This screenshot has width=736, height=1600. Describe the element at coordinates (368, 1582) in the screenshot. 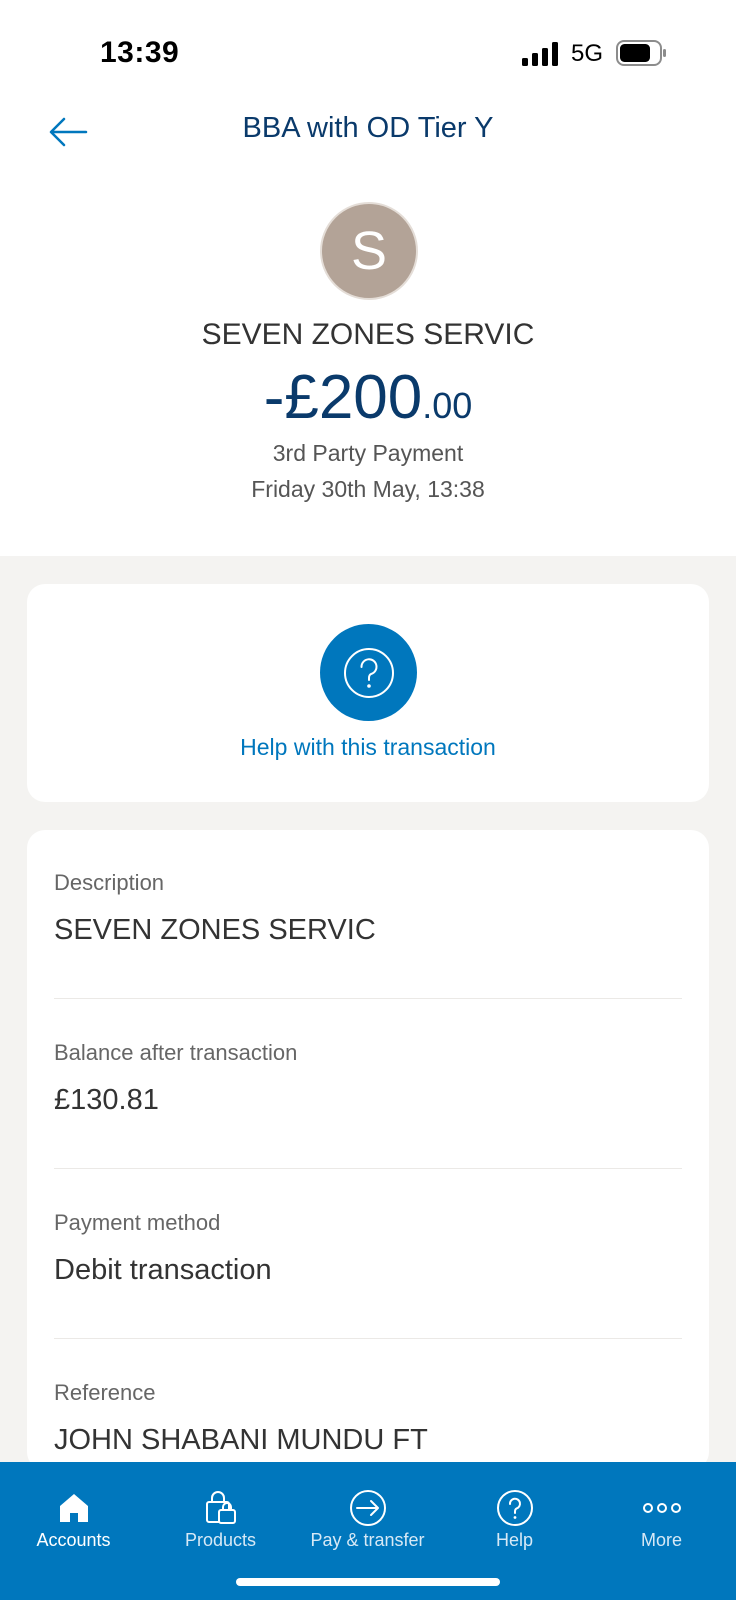

I see `home-indicator` at that location.